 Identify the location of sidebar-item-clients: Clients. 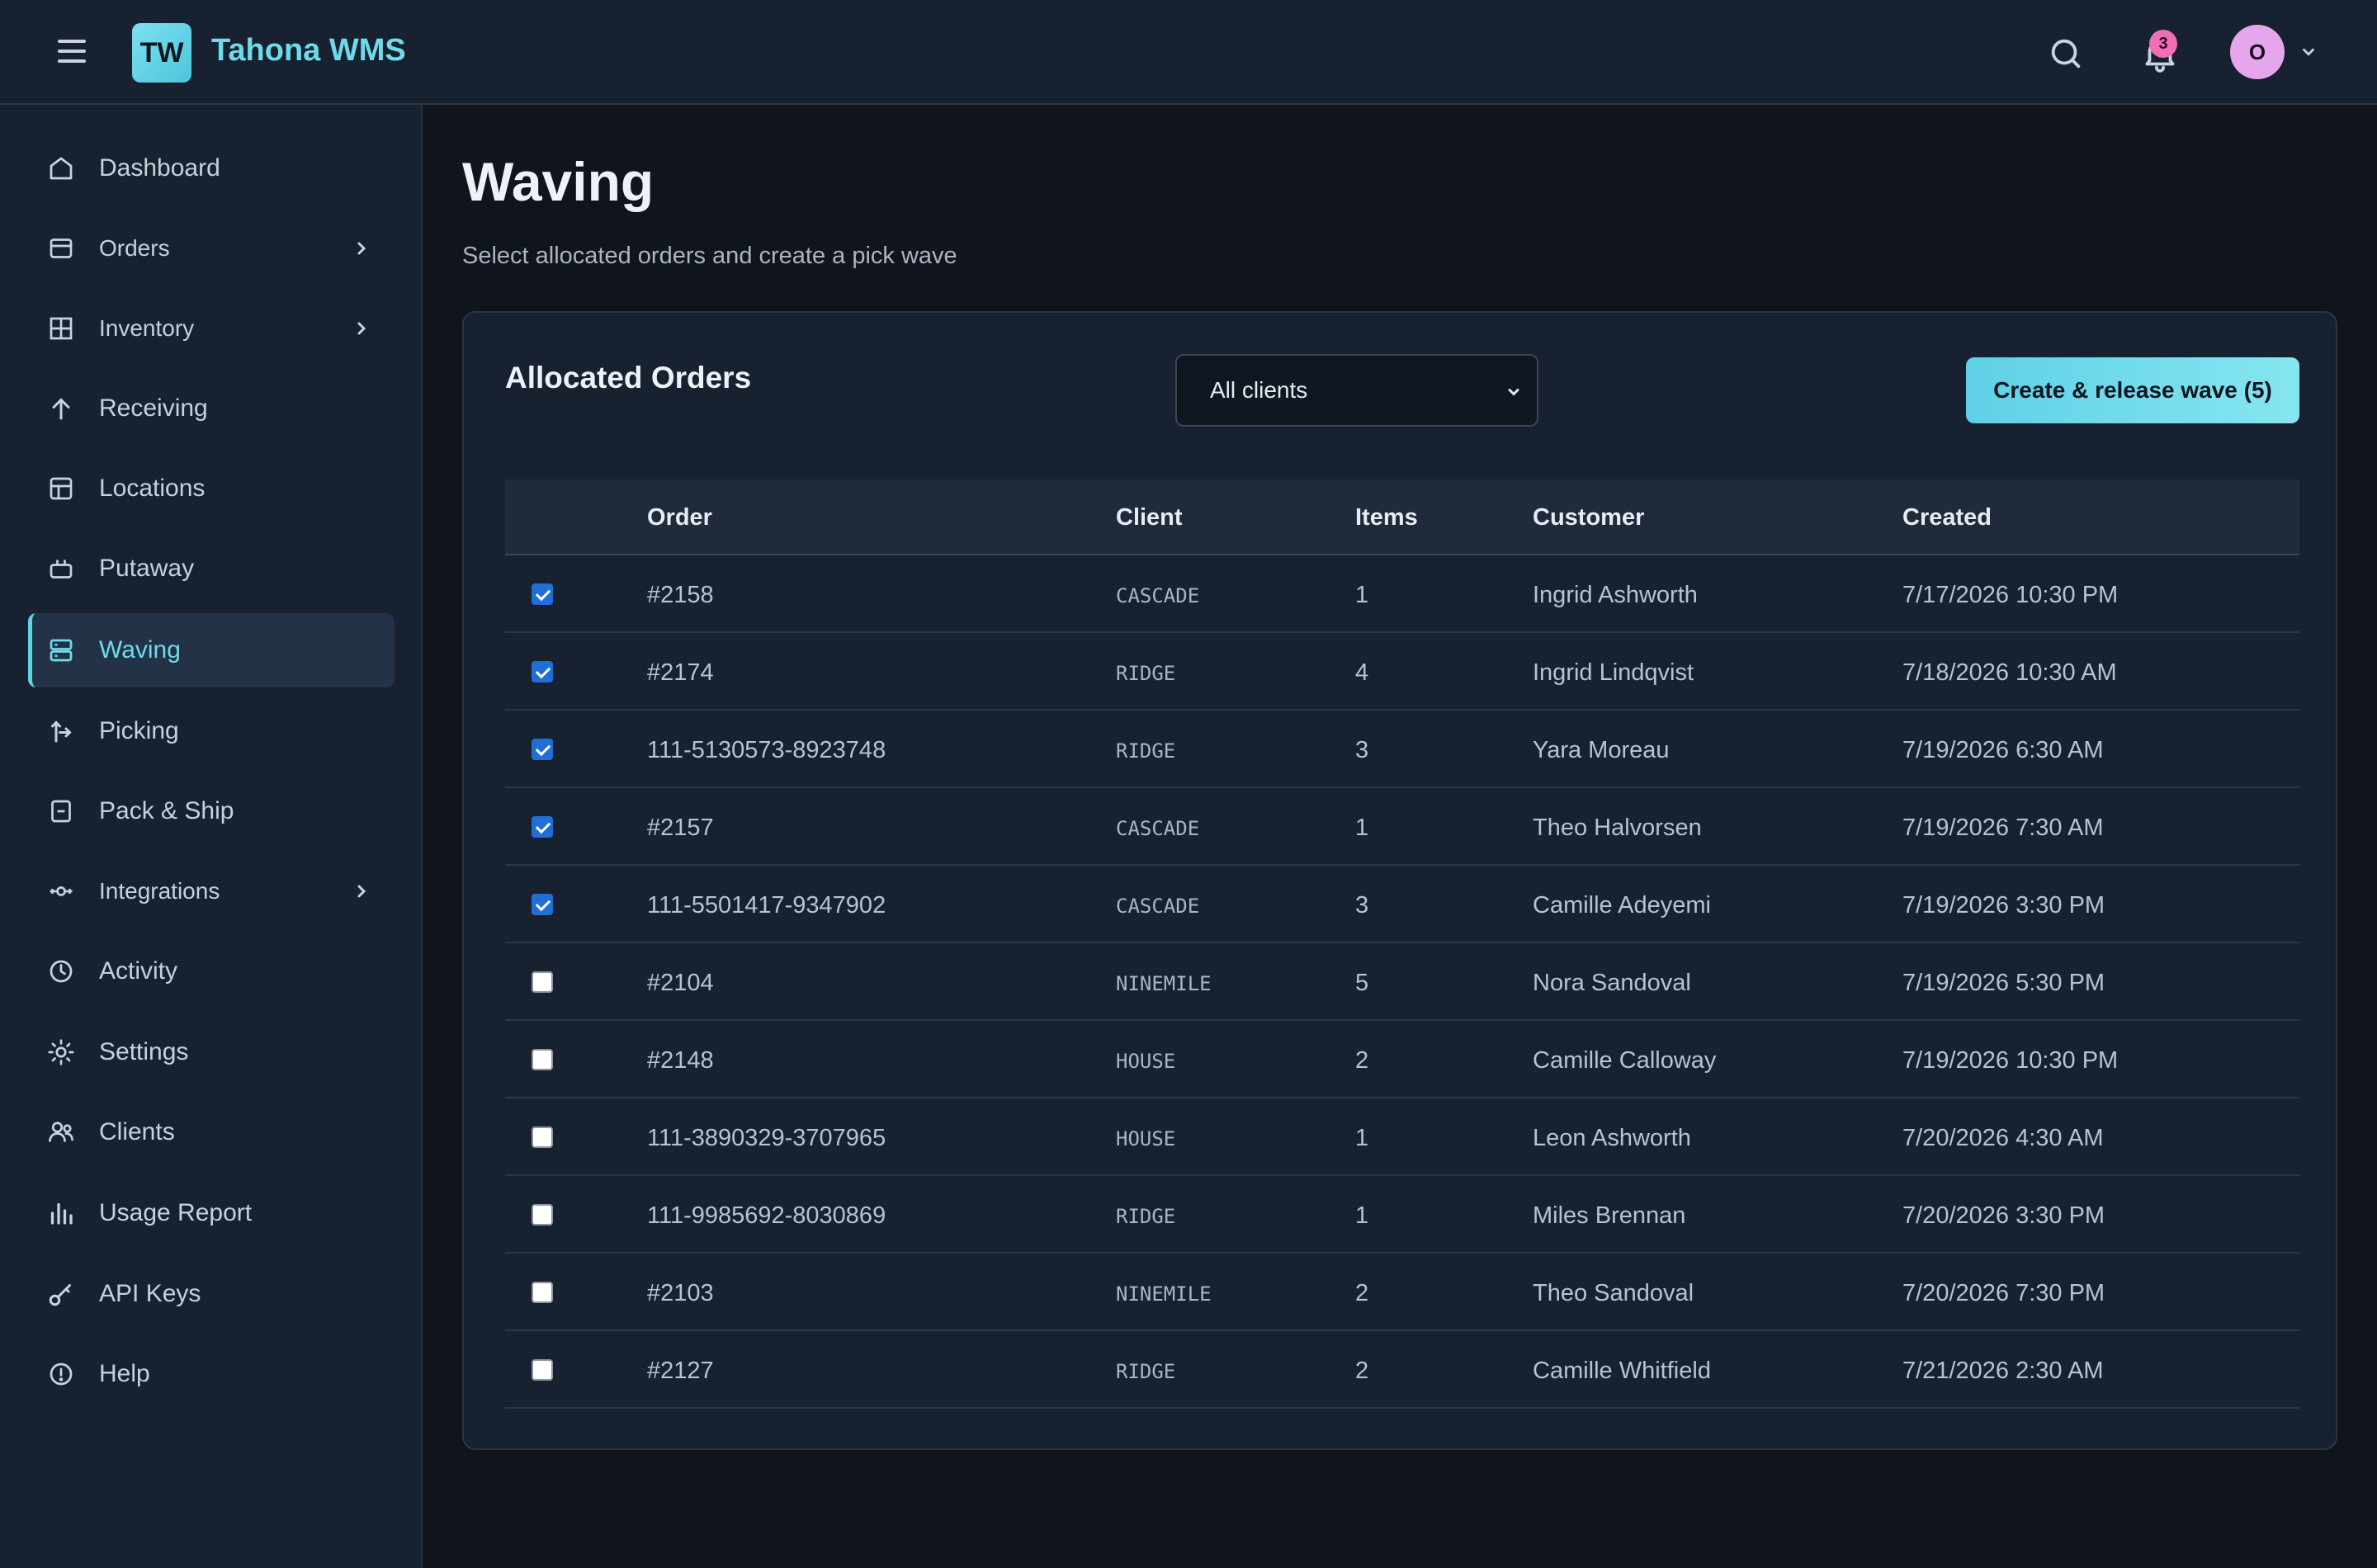
(211, 1132).